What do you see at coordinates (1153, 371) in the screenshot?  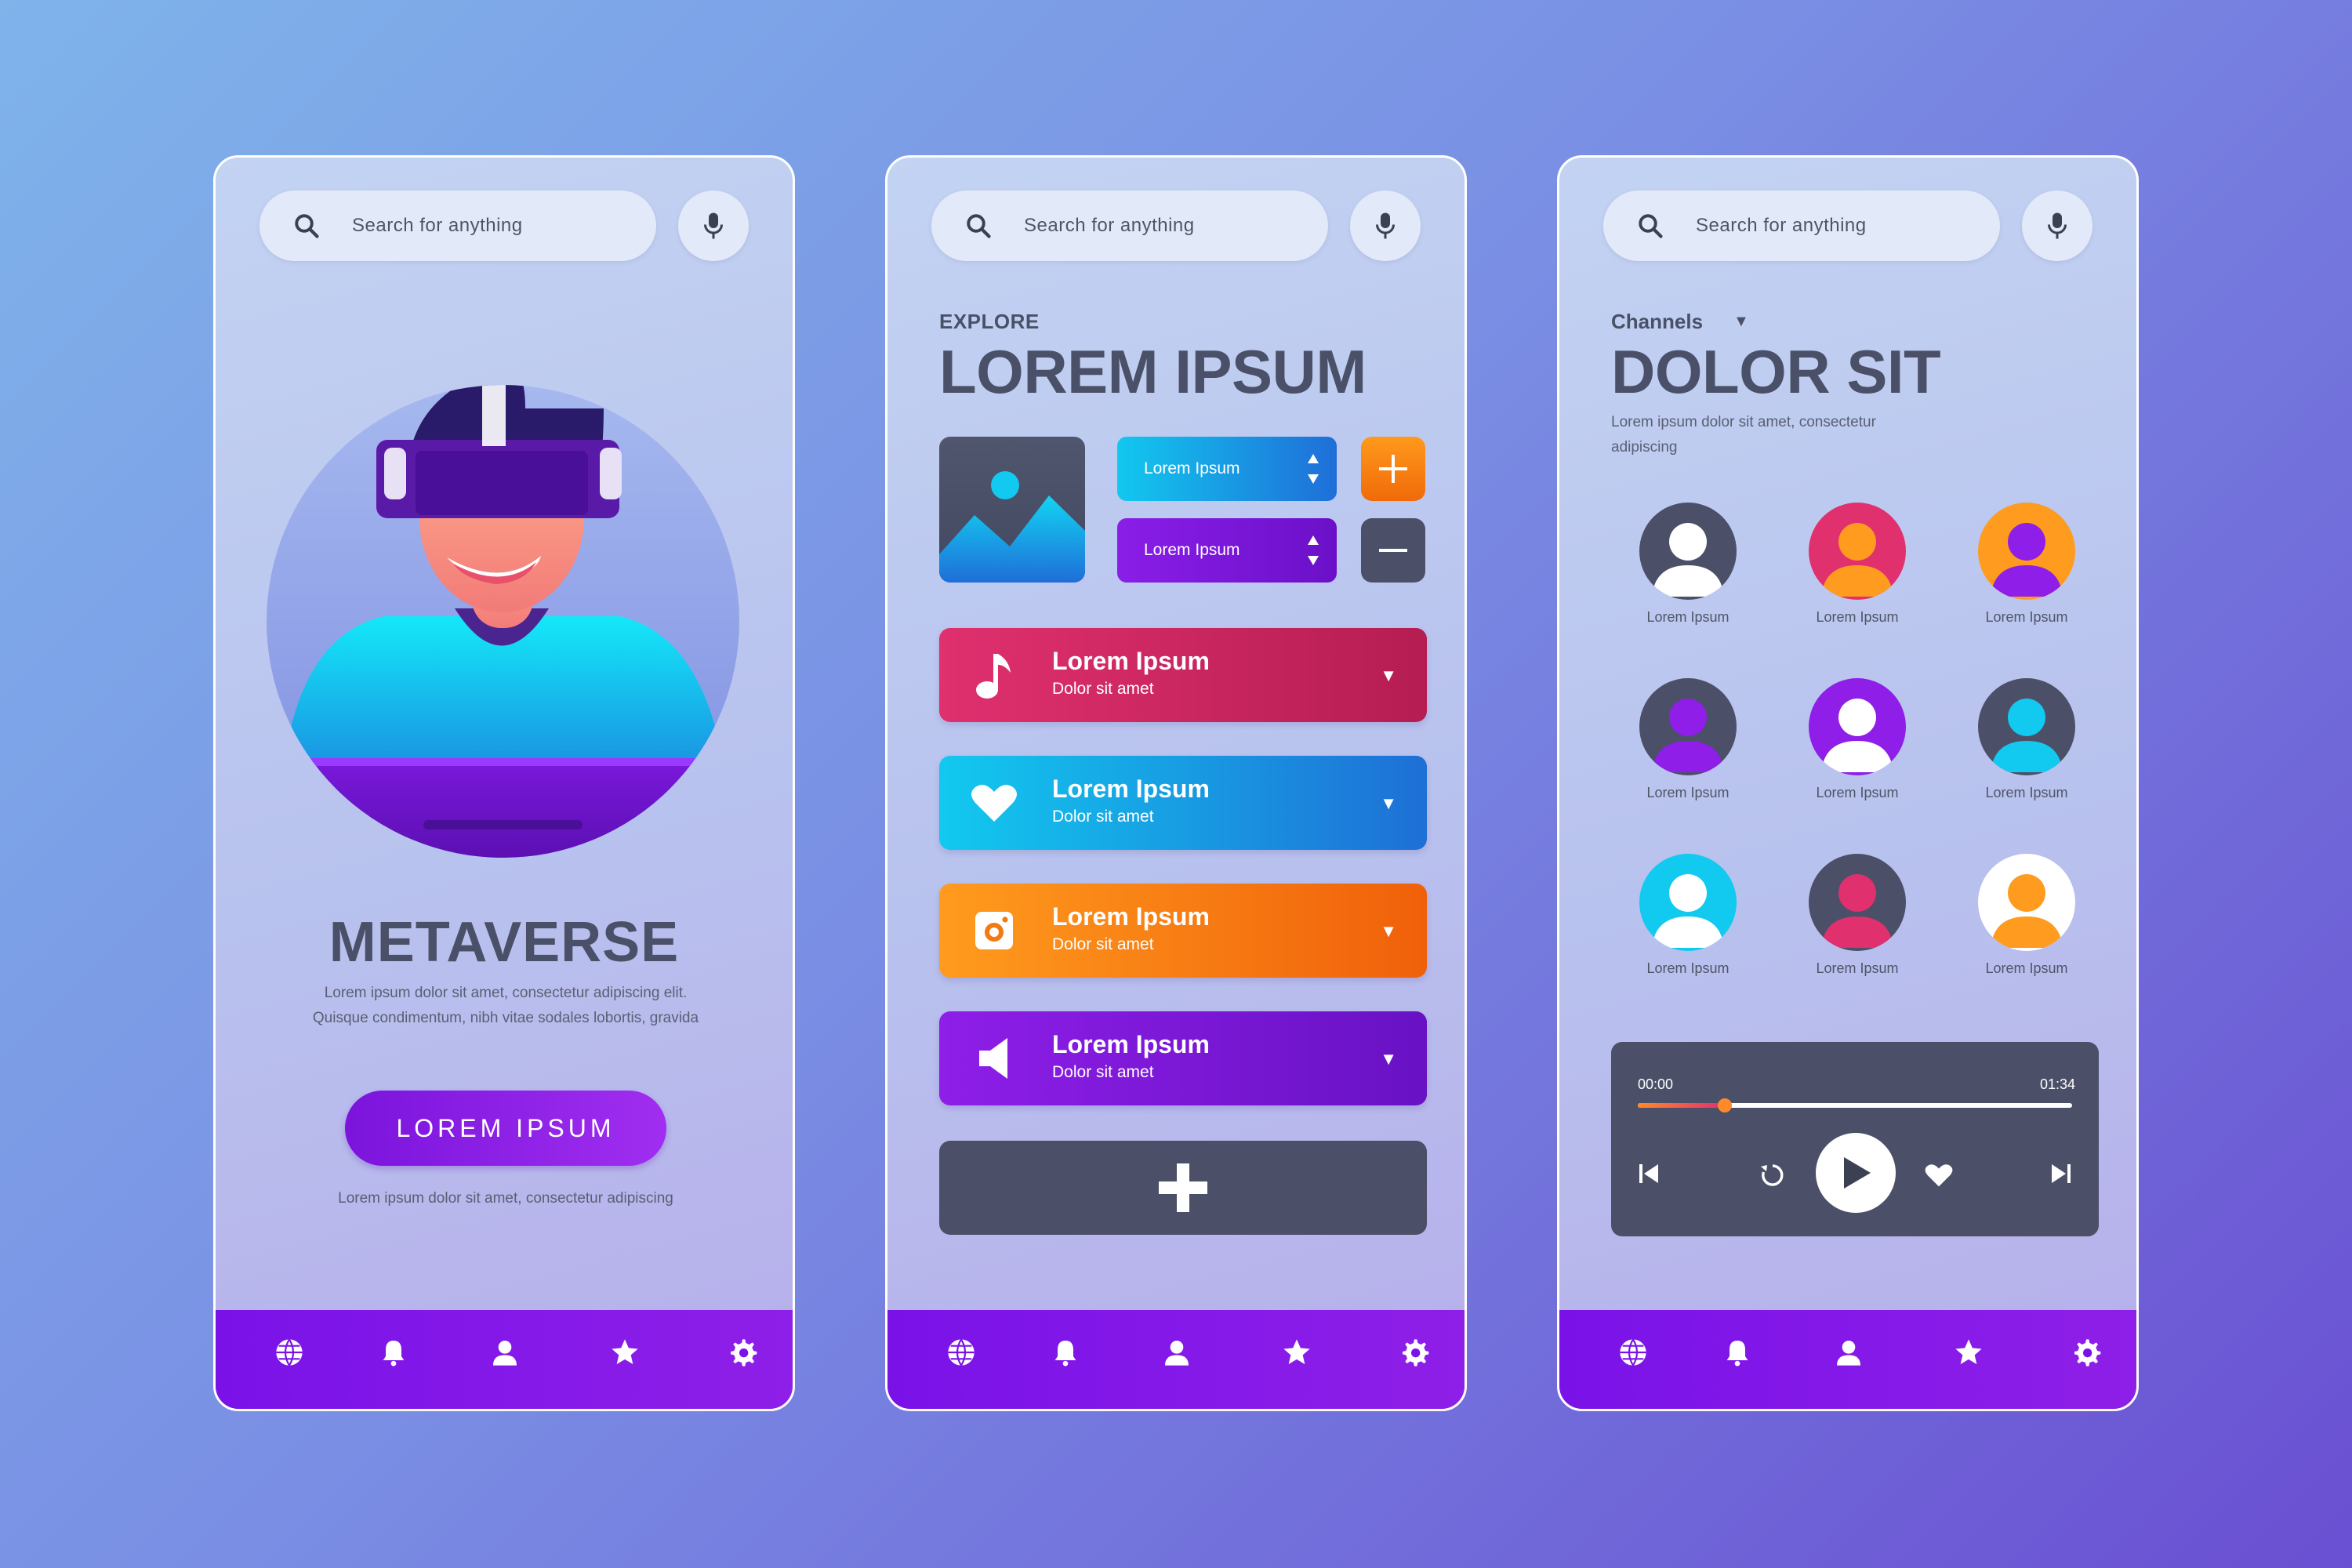 I see `page-title: LOREM IPSUM` at bounding box center [1153, 371].